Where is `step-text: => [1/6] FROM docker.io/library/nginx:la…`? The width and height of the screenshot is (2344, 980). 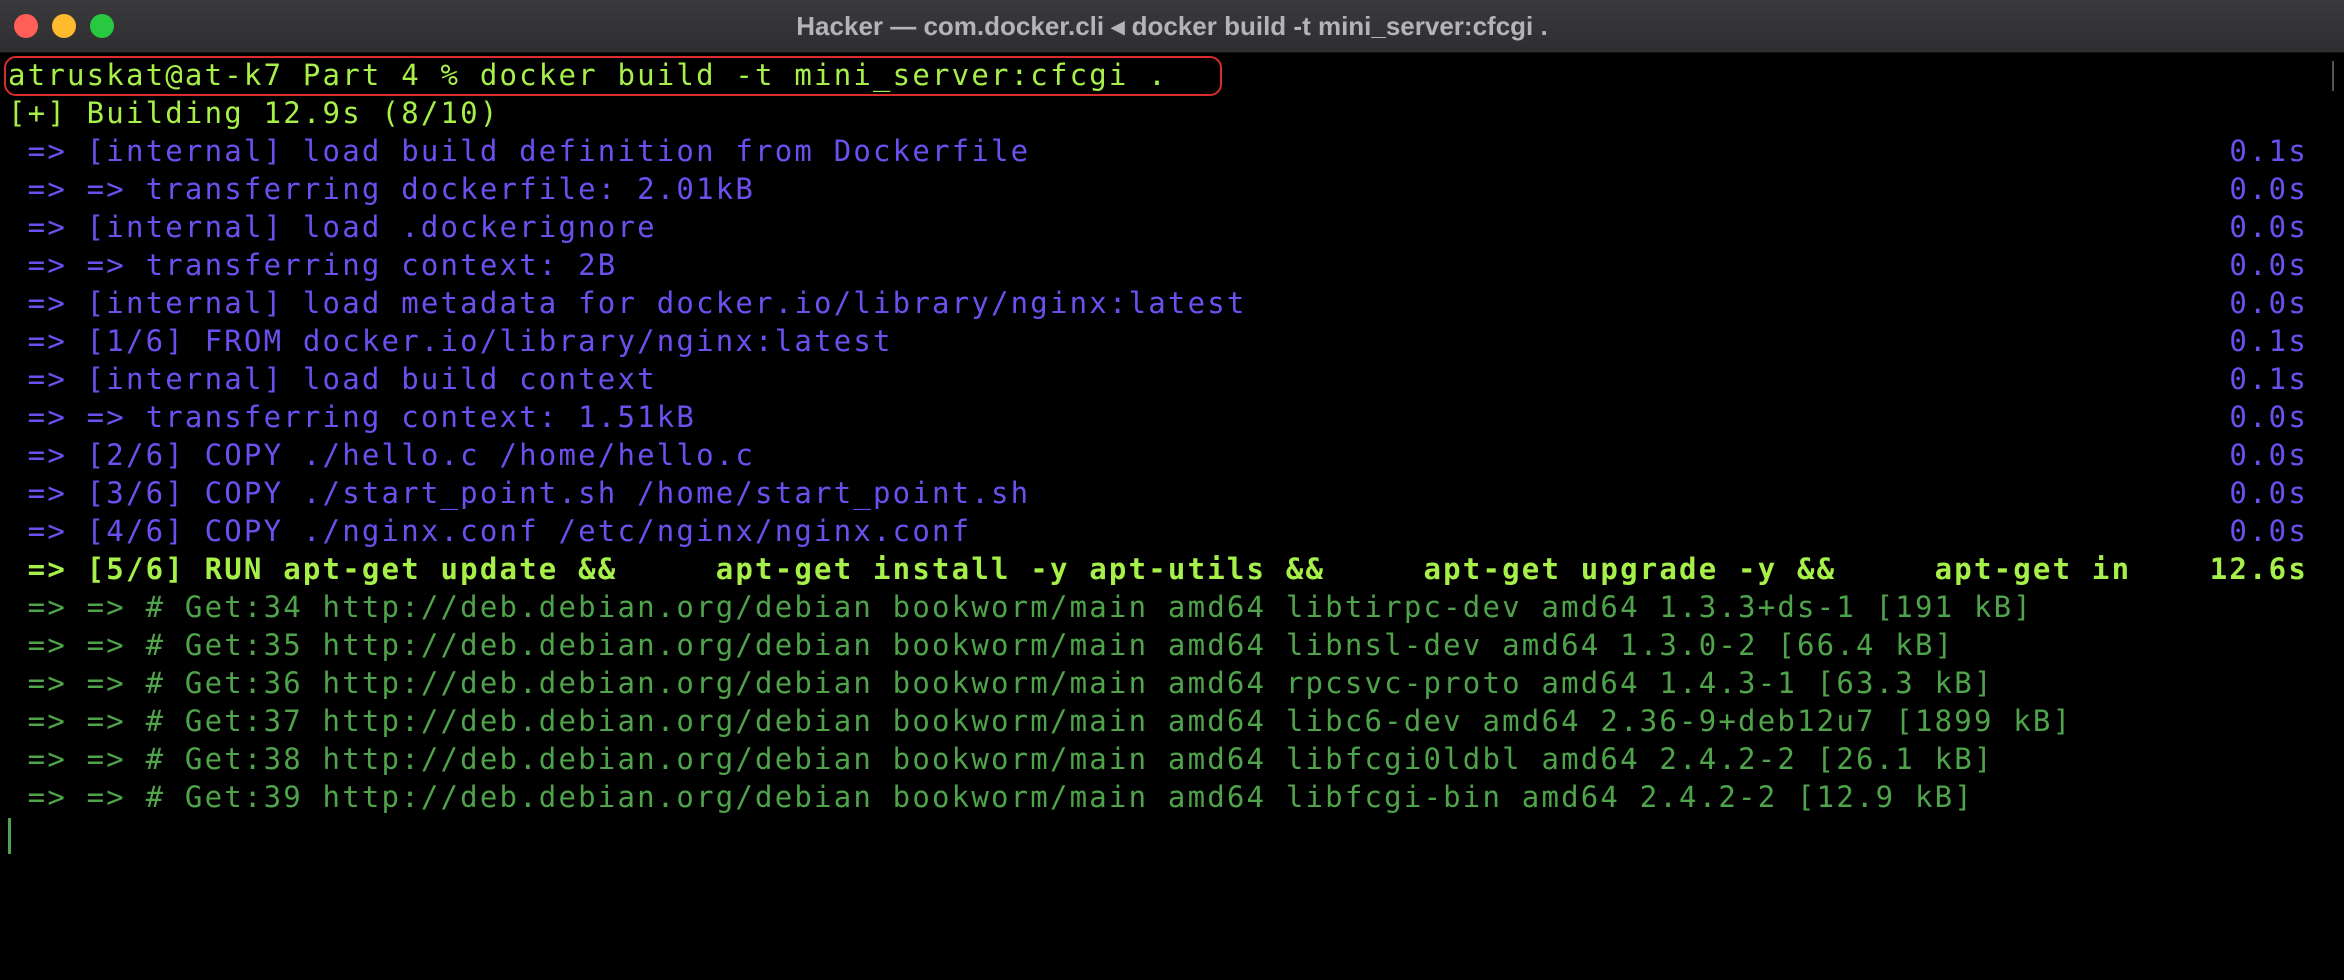 step-text: => [1/6] FROM docker.io/library/nginx:la… is located at coordinates (450, 341).